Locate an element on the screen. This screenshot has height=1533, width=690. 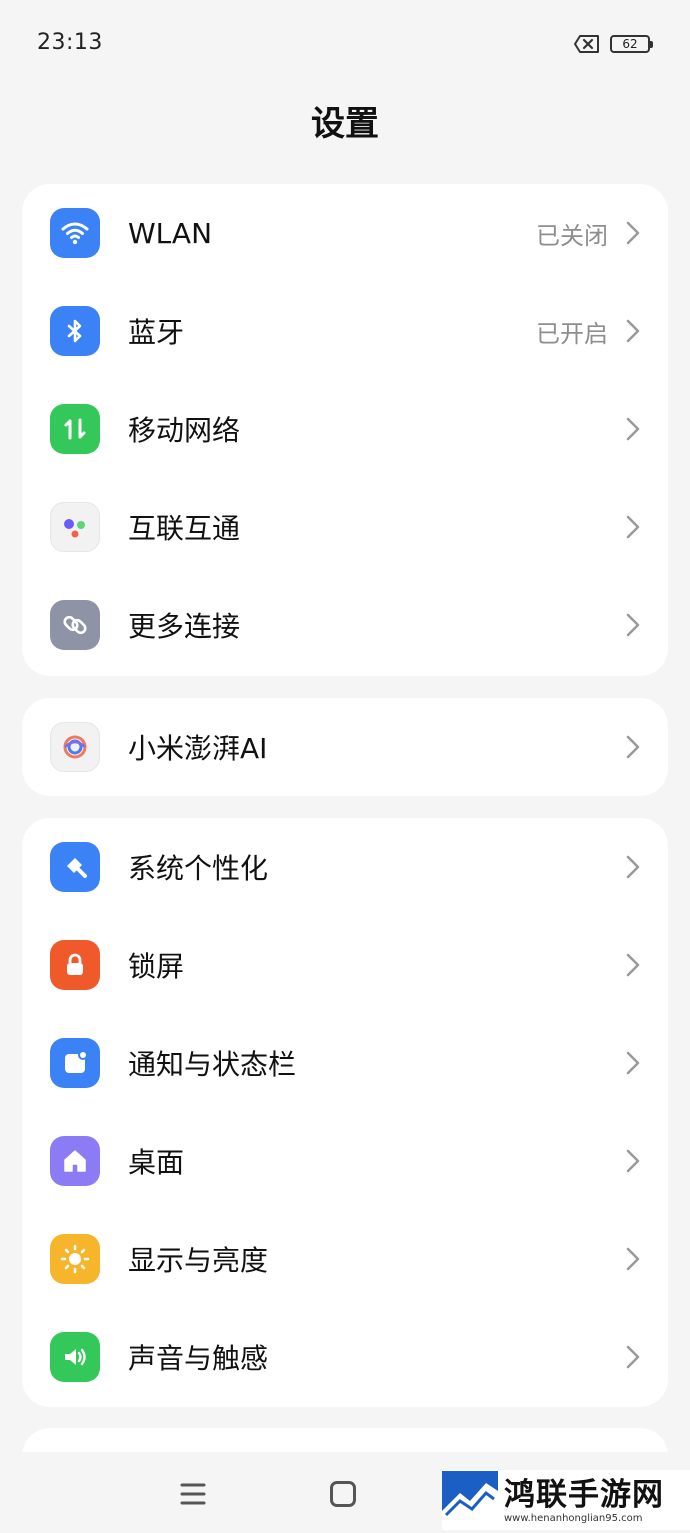
settings-item-label: 显示与亮度 is located at coordinates (198, 1260).